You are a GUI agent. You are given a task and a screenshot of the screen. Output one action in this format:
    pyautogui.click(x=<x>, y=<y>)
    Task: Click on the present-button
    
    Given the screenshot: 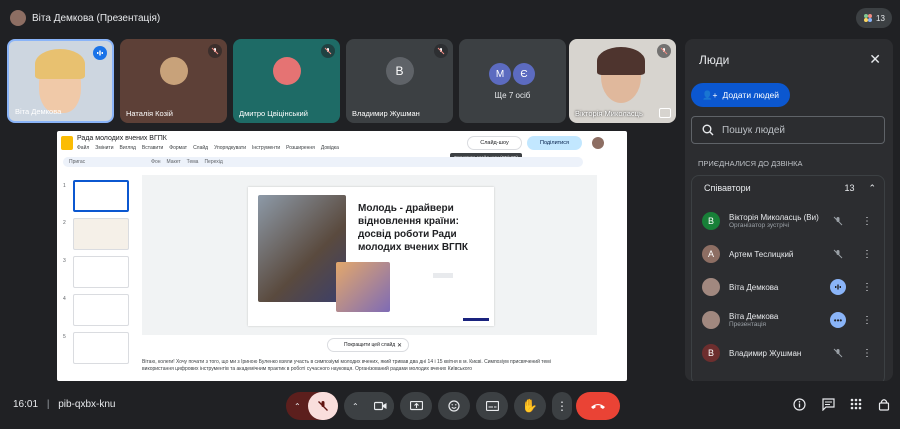 What is the action you would take?
    pyautogui.click(x=416, y=406)
    